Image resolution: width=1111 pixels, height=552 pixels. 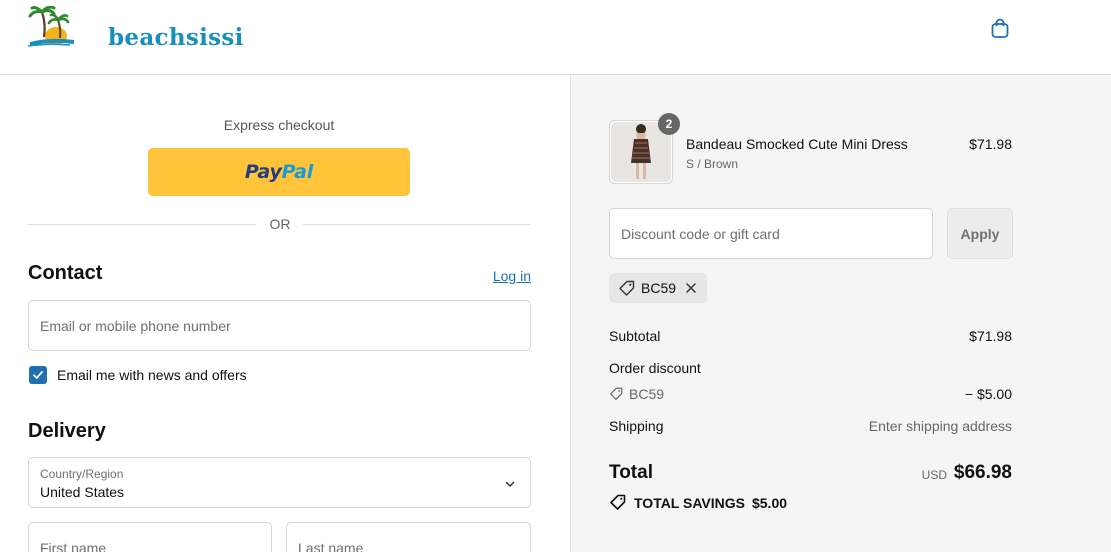 I want to click on brand-logo: beachsissi, so click(x=135, y=28).